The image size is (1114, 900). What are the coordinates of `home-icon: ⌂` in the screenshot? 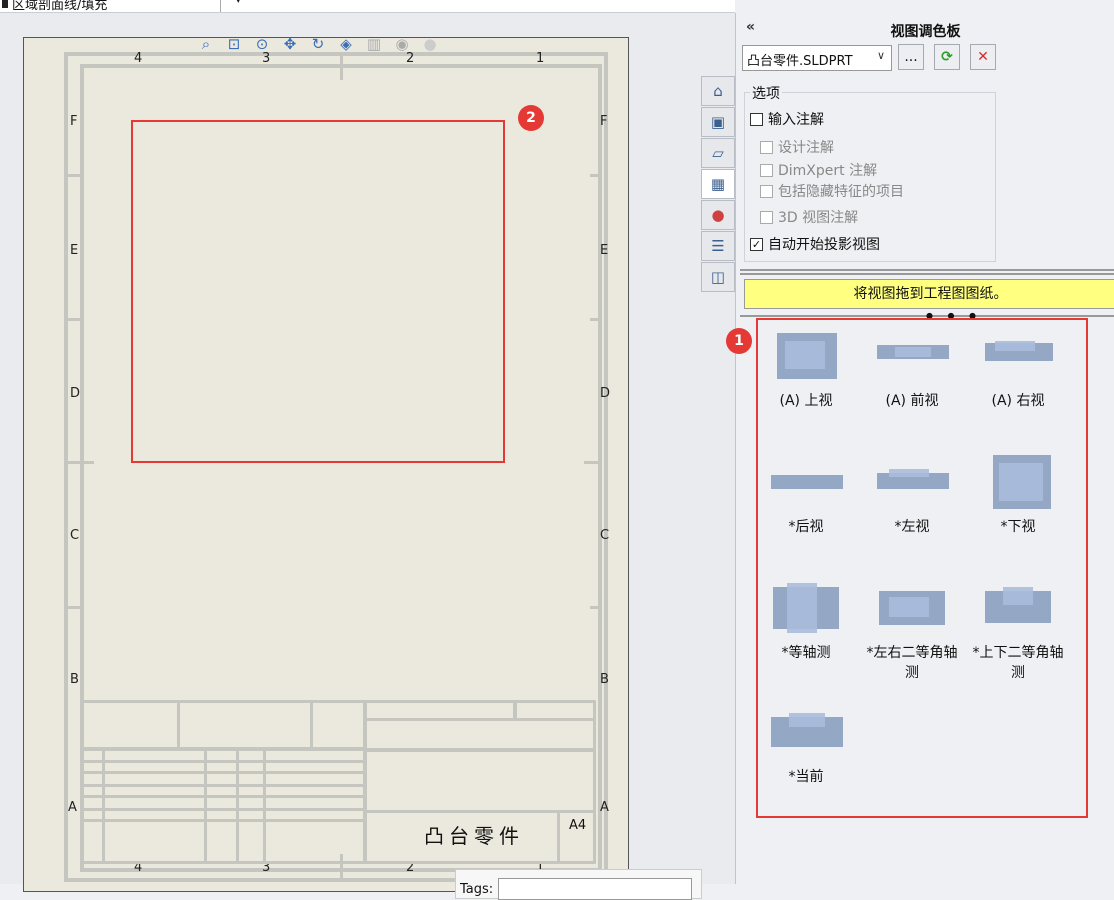 It's located at (718, 91).